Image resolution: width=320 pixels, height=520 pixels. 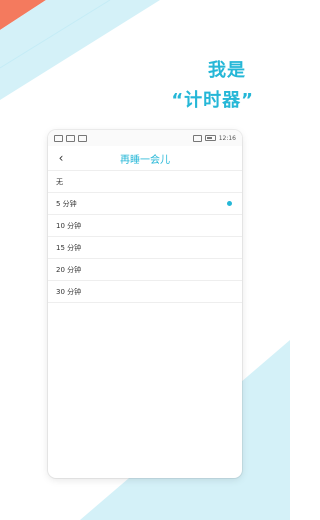 What do you see at coordinates (69, 269) in the screenshot?
I see `option-label: 20 分钟` at bounding box center [69, 269].